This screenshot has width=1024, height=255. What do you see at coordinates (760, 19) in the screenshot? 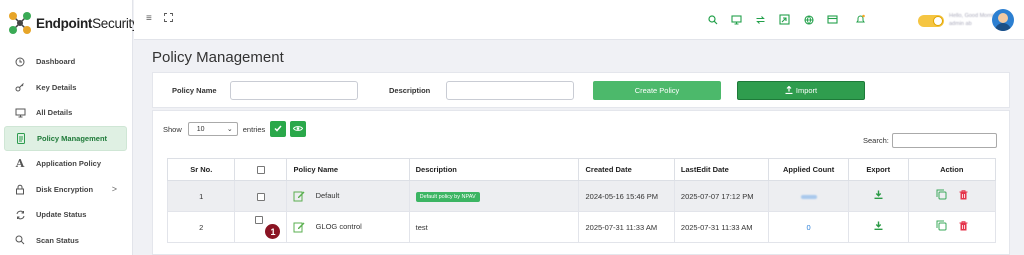
I see `sync-icon` at bounding box center [760, 19].